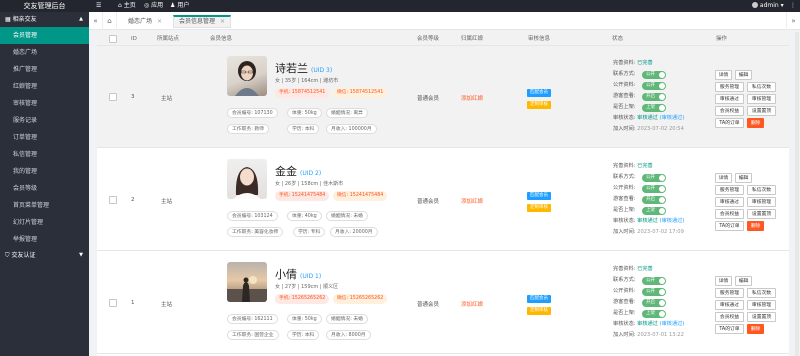  Describe the element at coordinates (44, 239) in the screenshot. I see `sidebar-item-reports: 举报管理` at that location.